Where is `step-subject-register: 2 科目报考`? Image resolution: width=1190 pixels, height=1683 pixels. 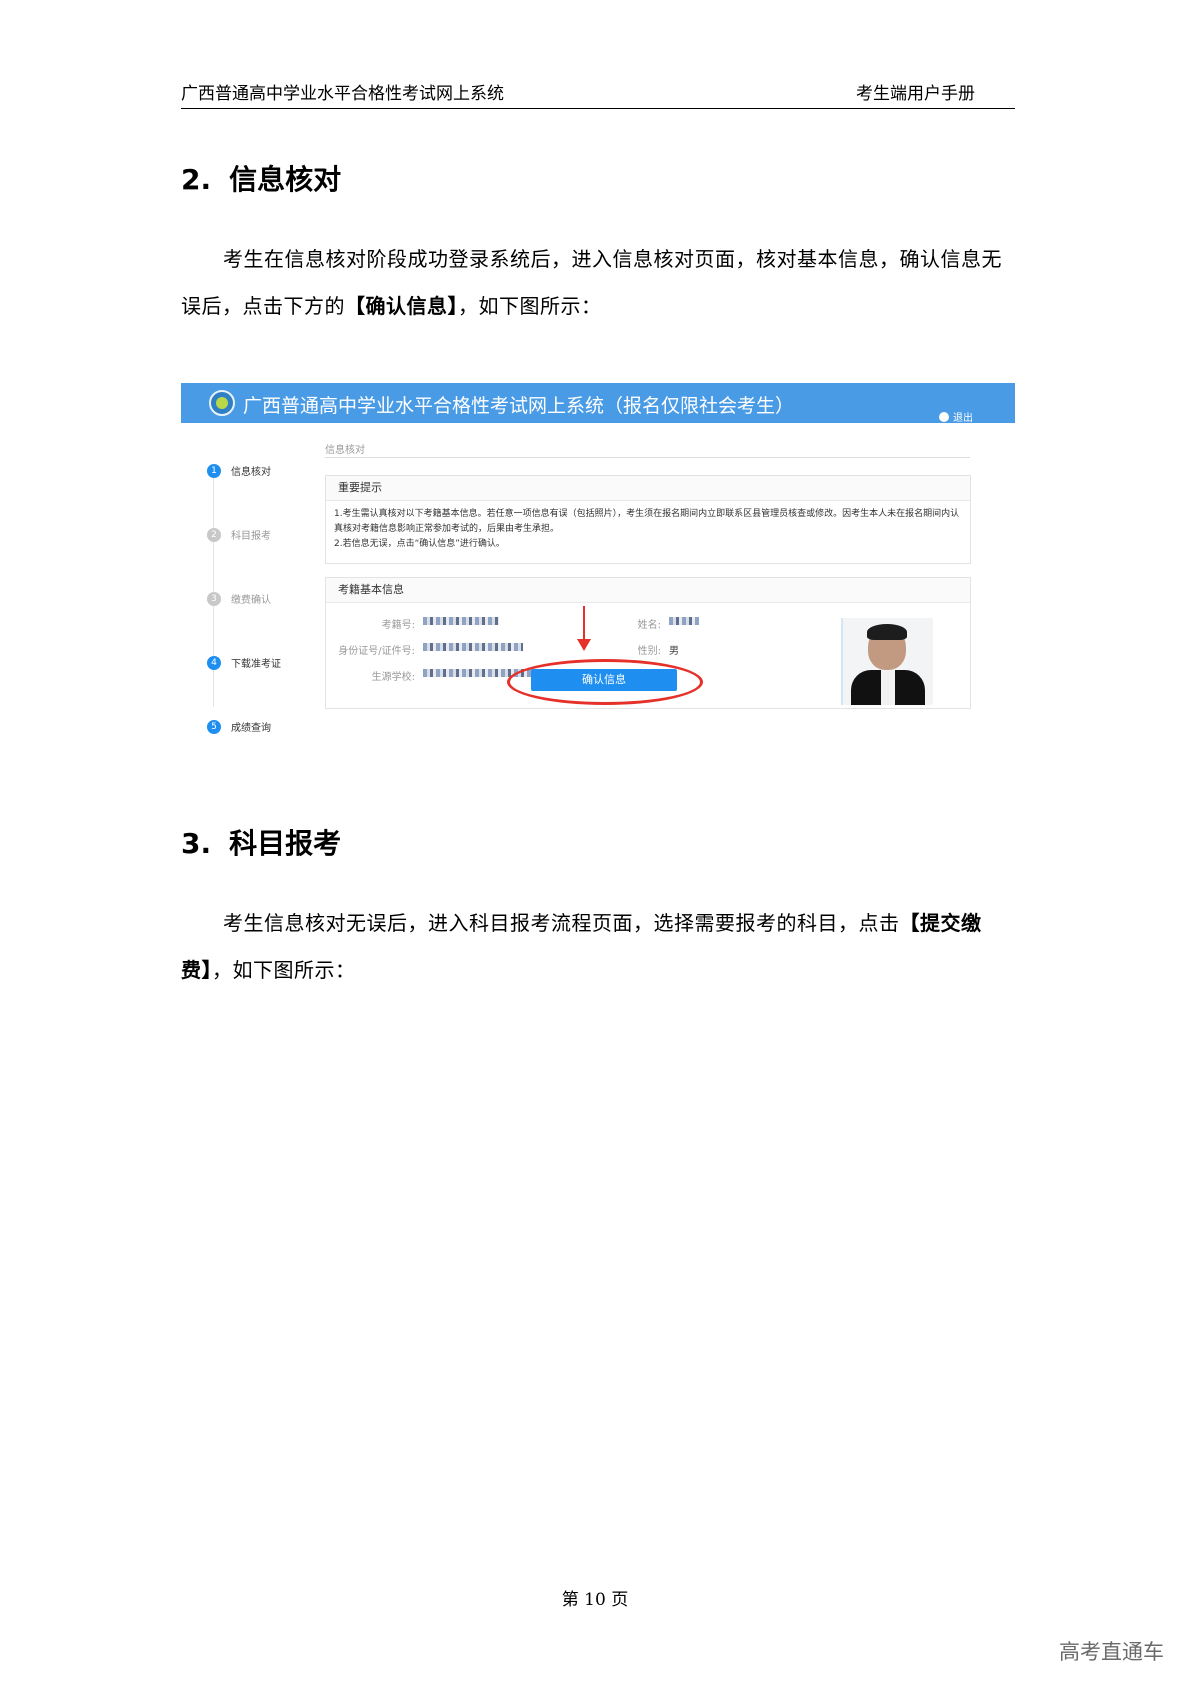 step-subject-register: 2 科目报考 is located at coordinates (239, 534).